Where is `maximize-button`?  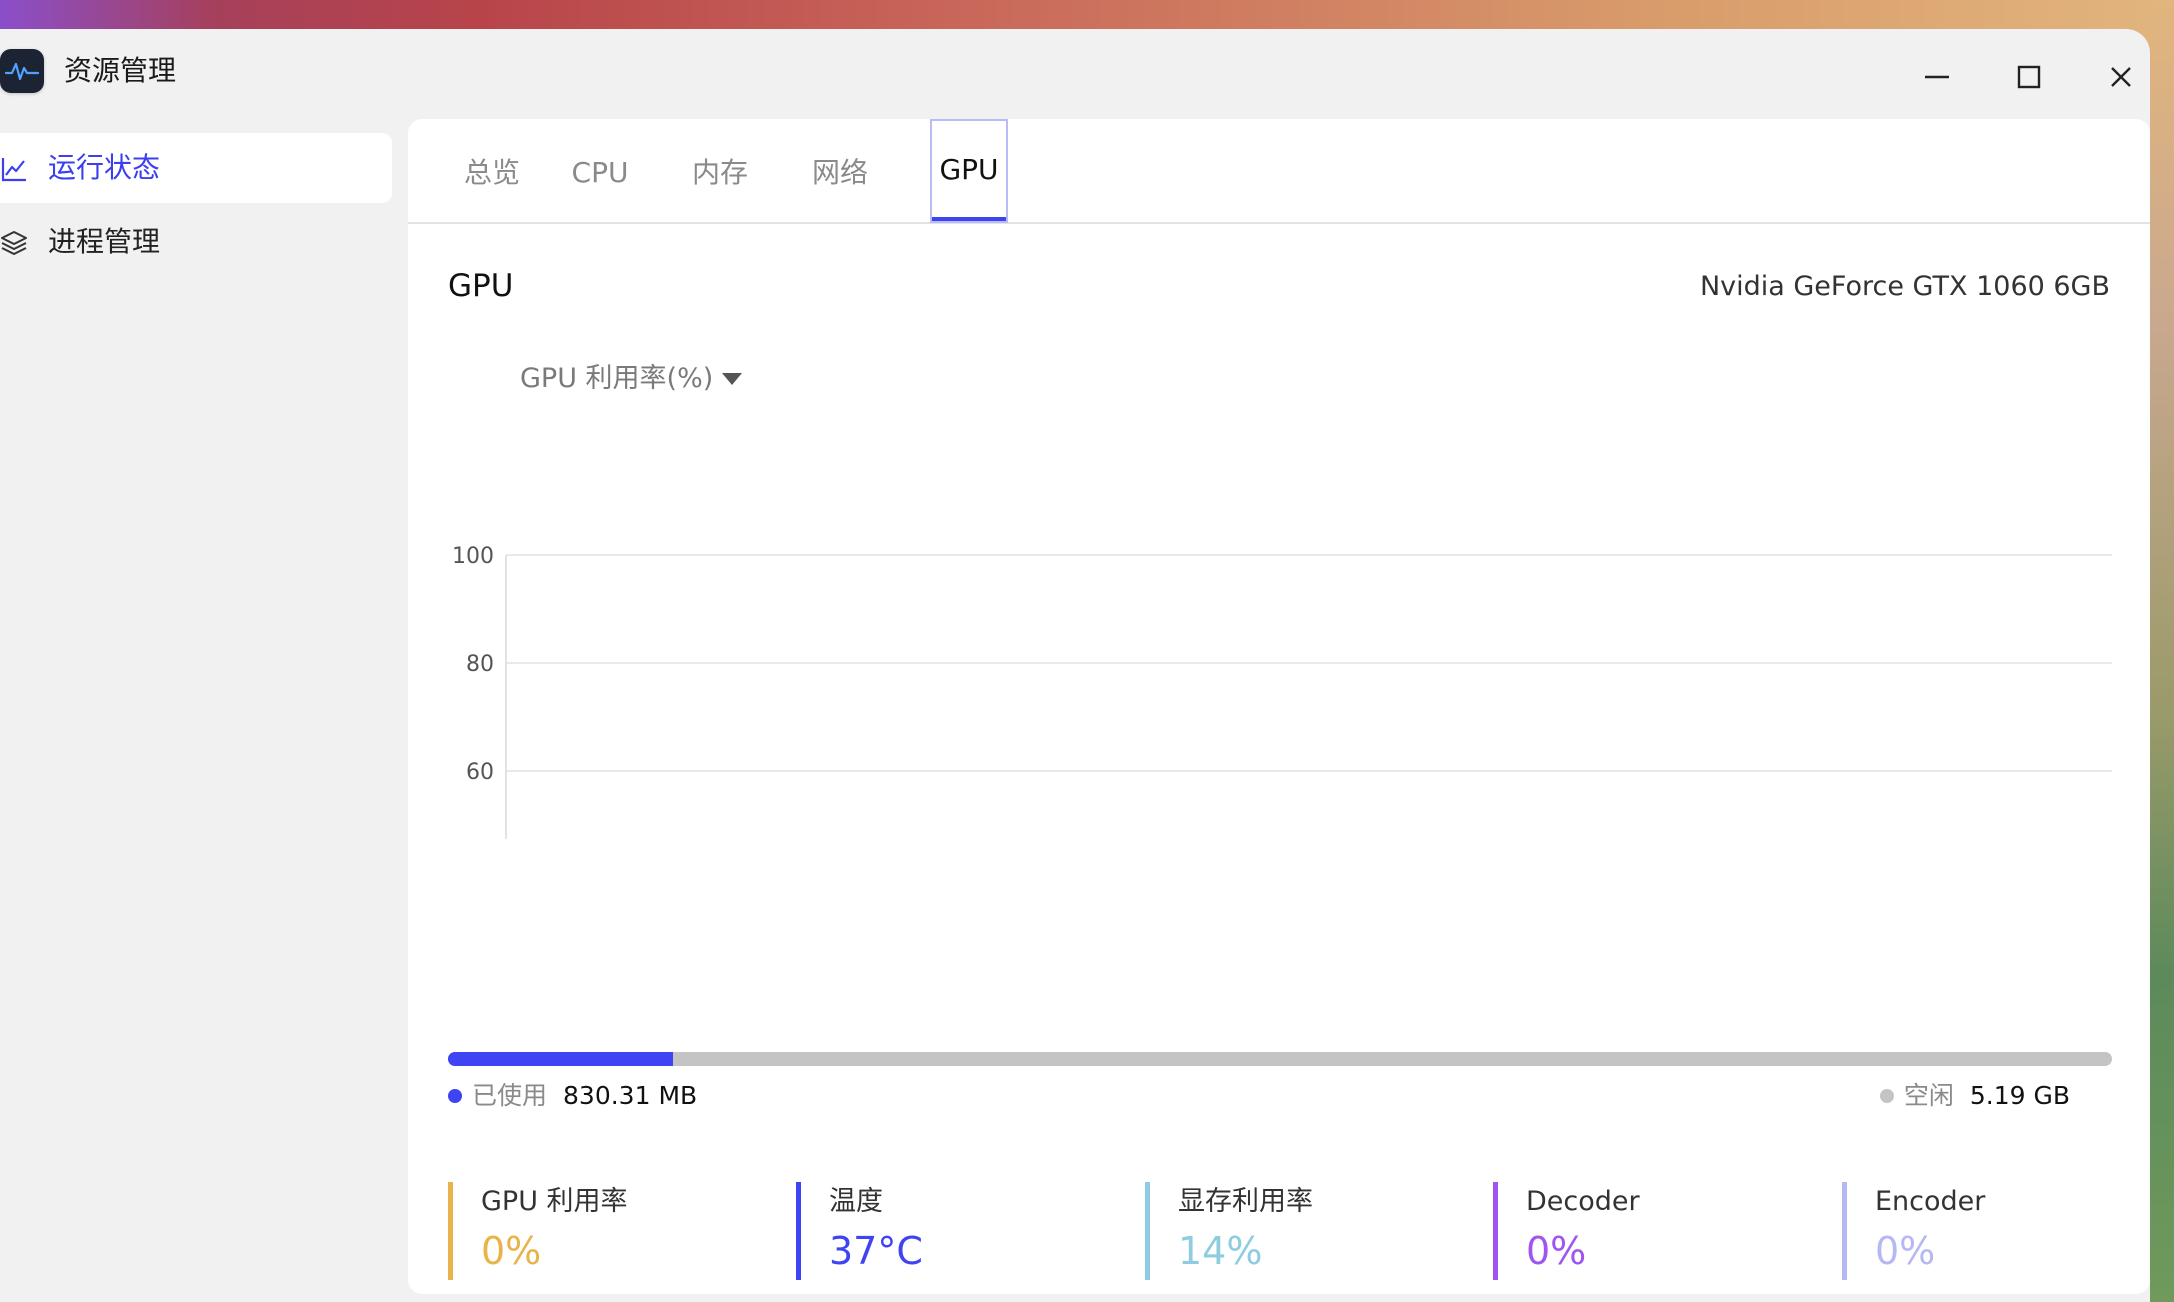
maximize-button is located at coordinates (2029, 77).